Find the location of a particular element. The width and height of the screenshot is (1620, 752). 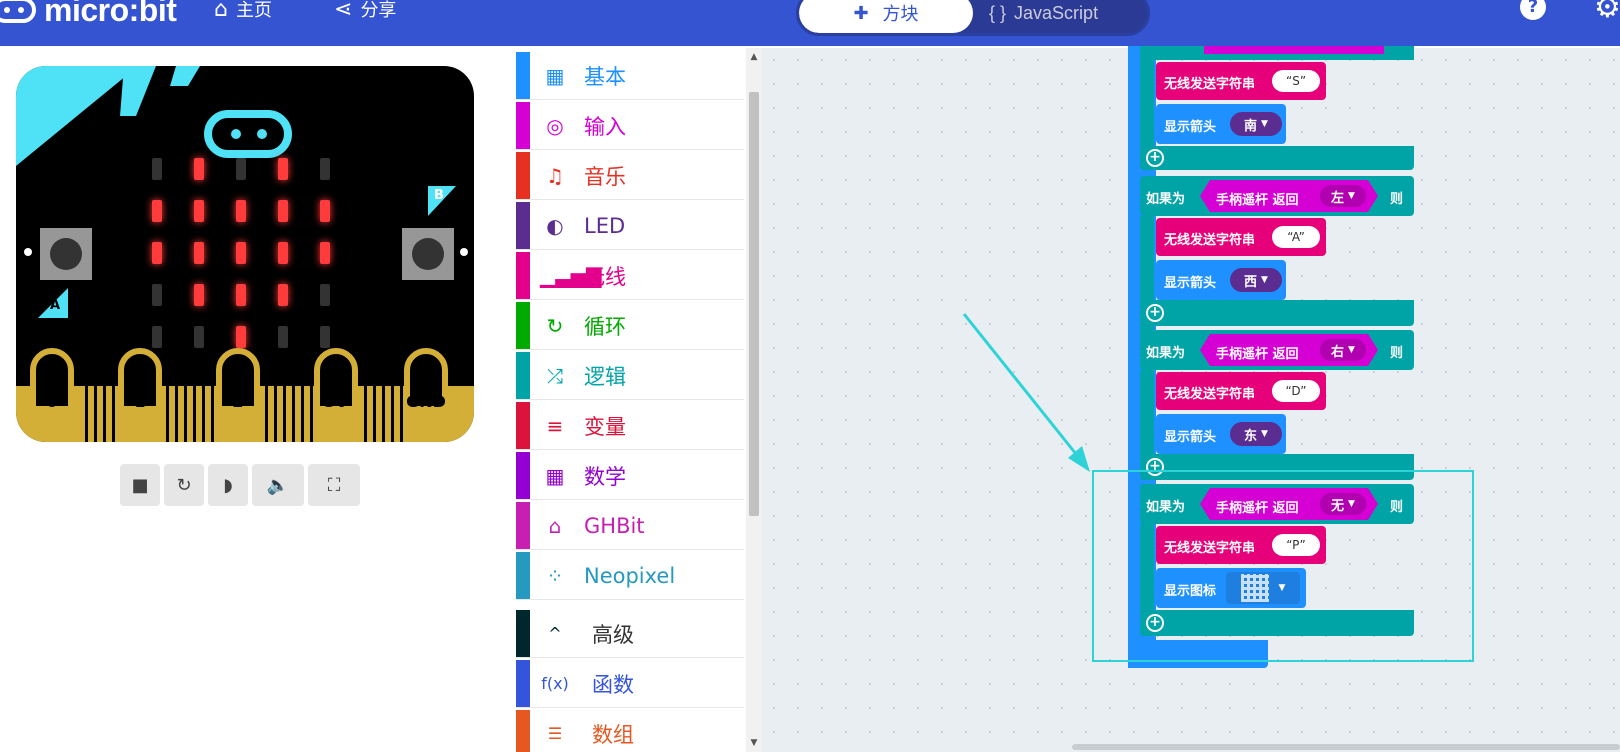

restart-button: ↻ is located at coordinates (184, 485).